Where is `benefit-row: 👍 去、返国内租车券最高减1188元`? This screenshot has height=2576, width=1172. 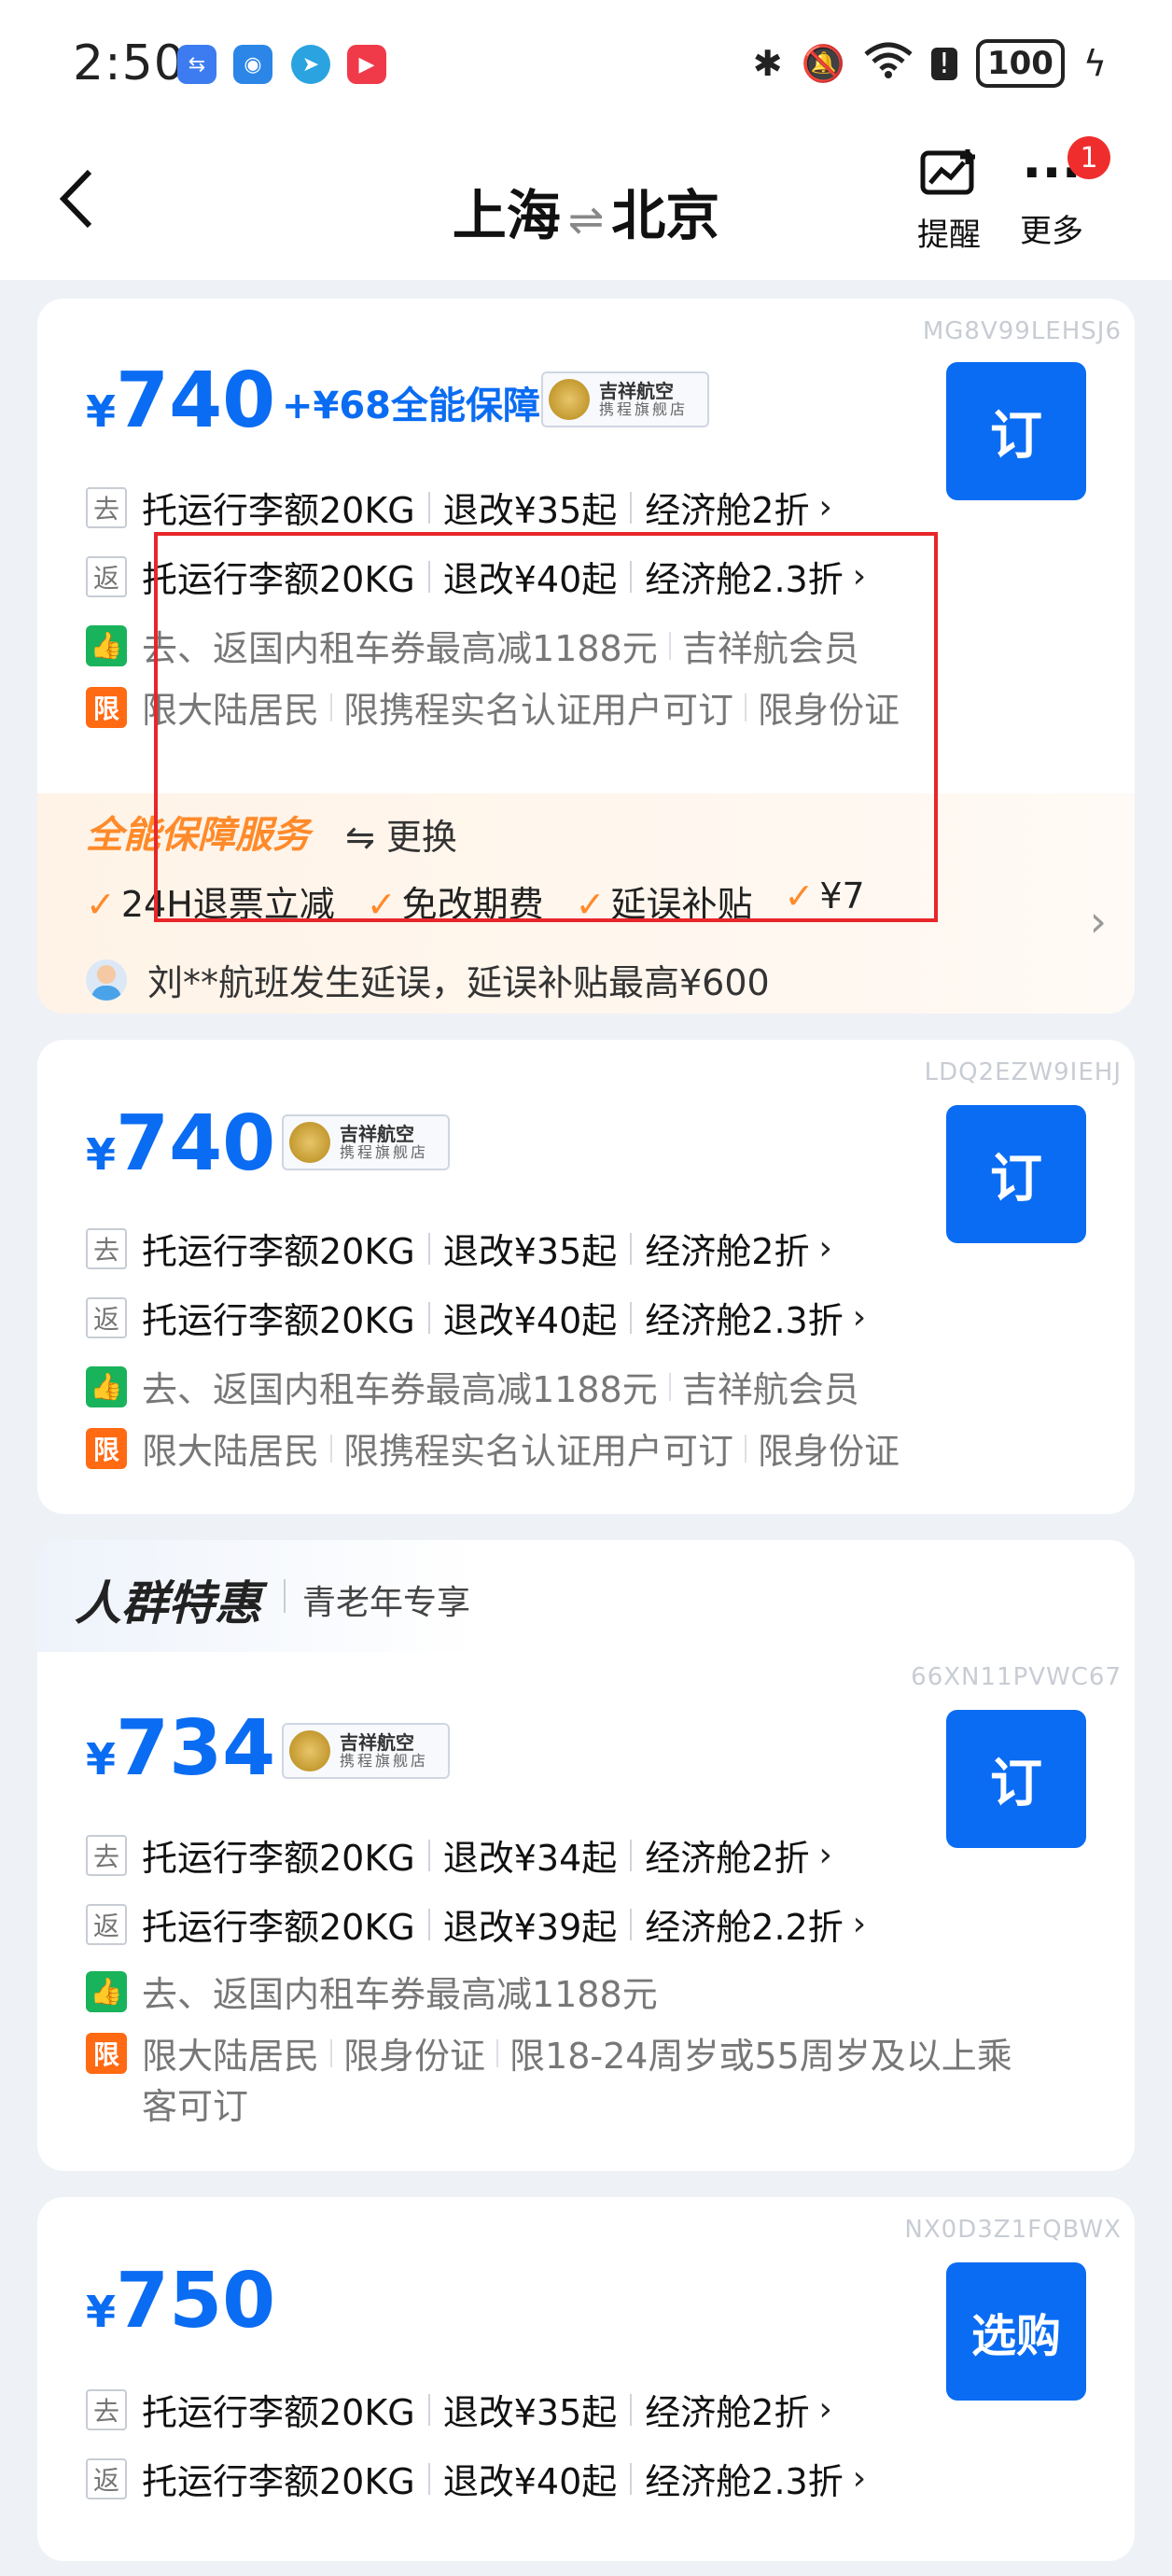 benefit-row: 👍 去、返国内租车券最高减1188元 is located at coordinates (372, 1991).